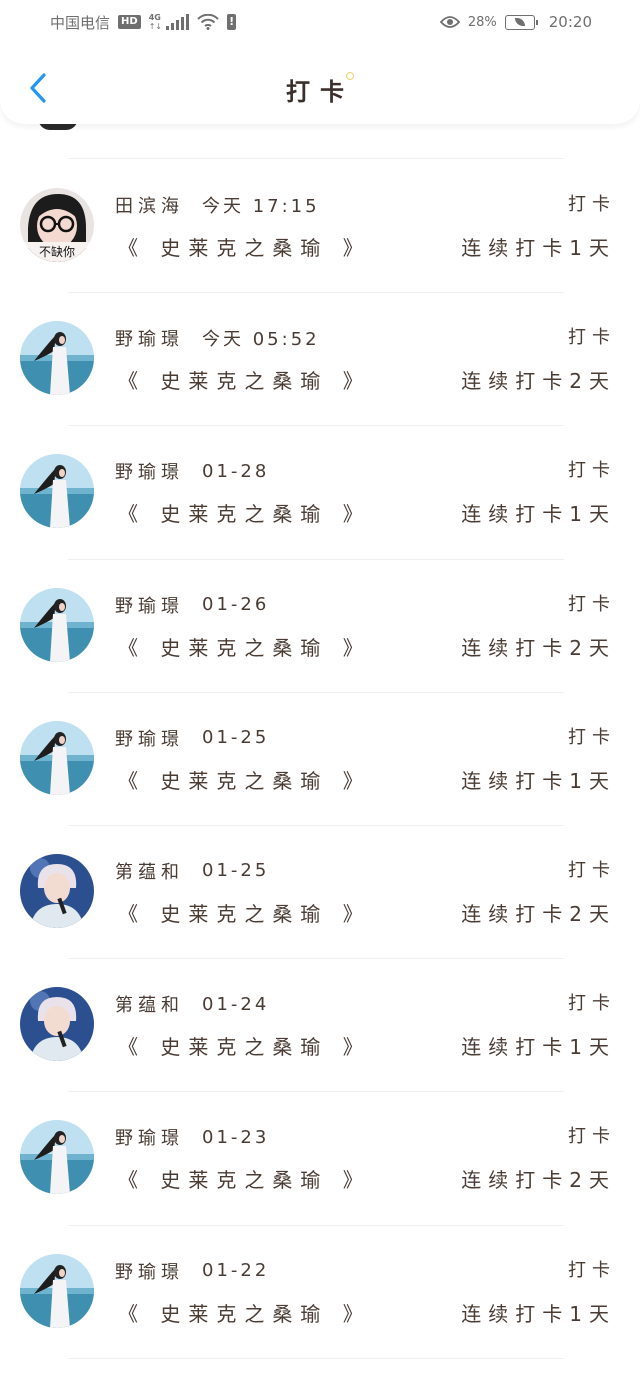  I want to click on header-bar: 打卡, so click(320, 84).